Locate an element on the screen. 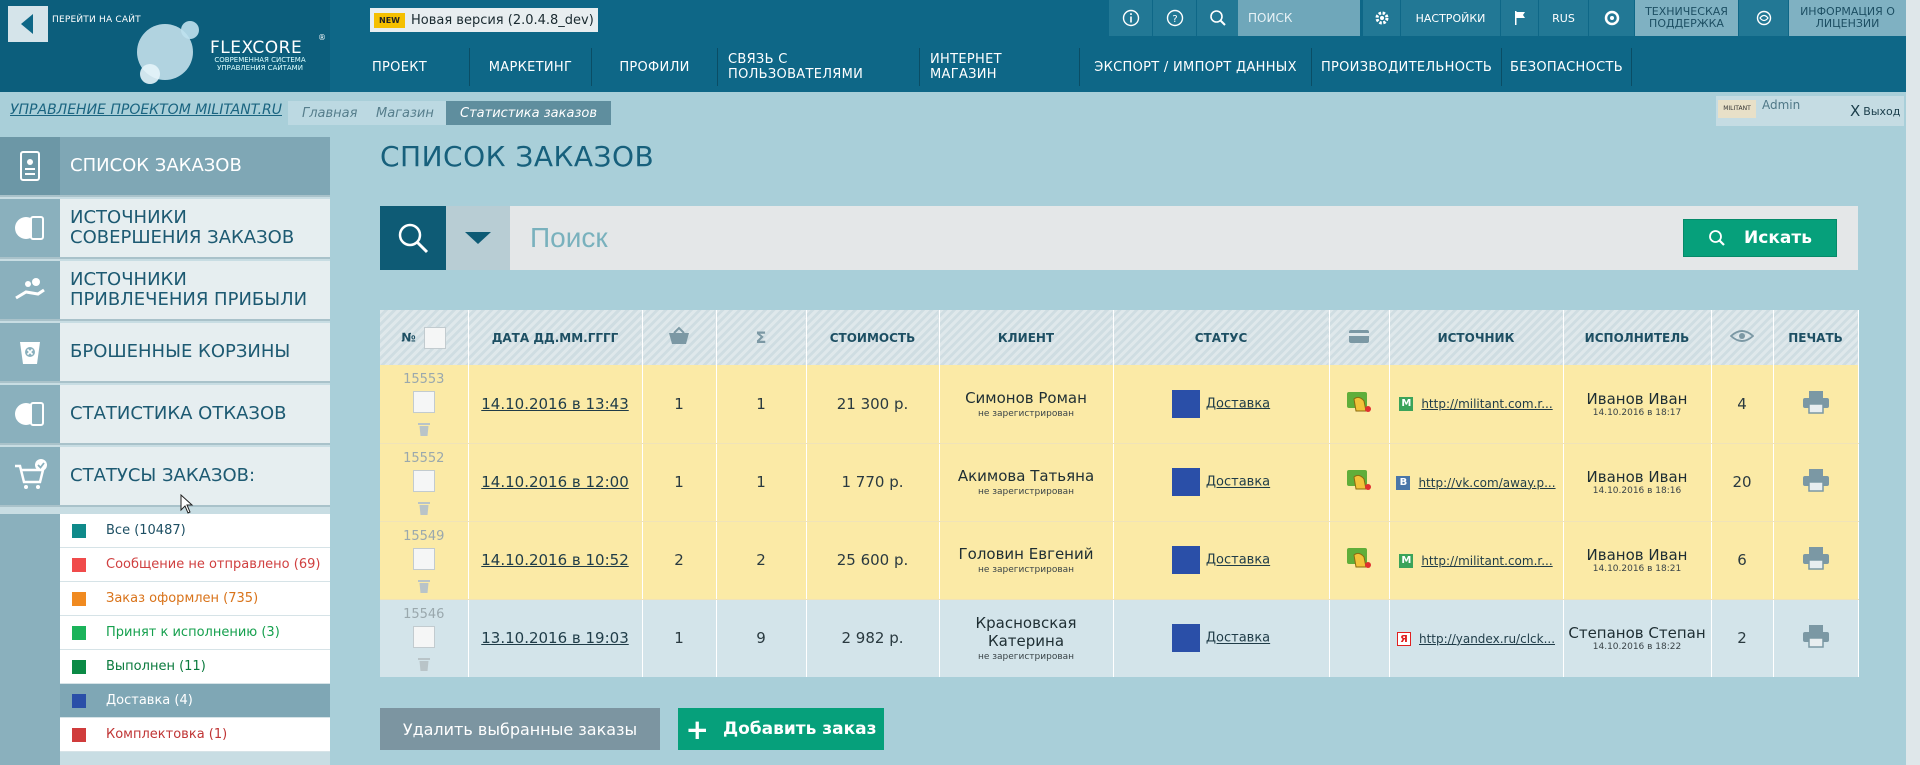  col-sum: Σ is located at coordinates (761, 337).